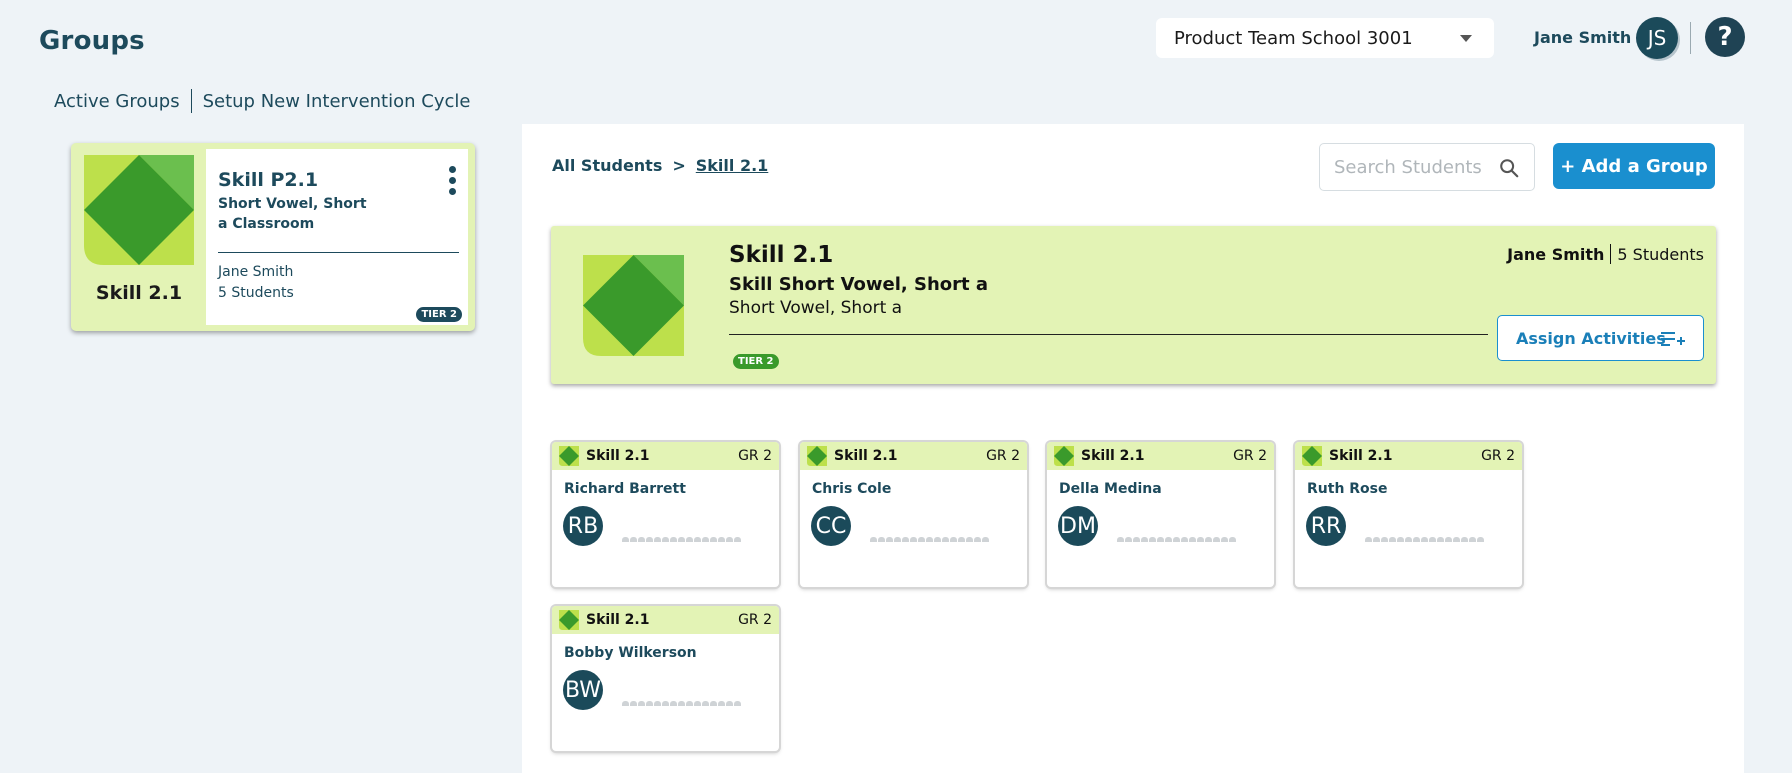 The width and height of the screenshot is (1792, 773). What do you see at coordinates (852, 489) in the screenshot?
I see `student-name: Chris Cole` at bounding box center [852, 489].